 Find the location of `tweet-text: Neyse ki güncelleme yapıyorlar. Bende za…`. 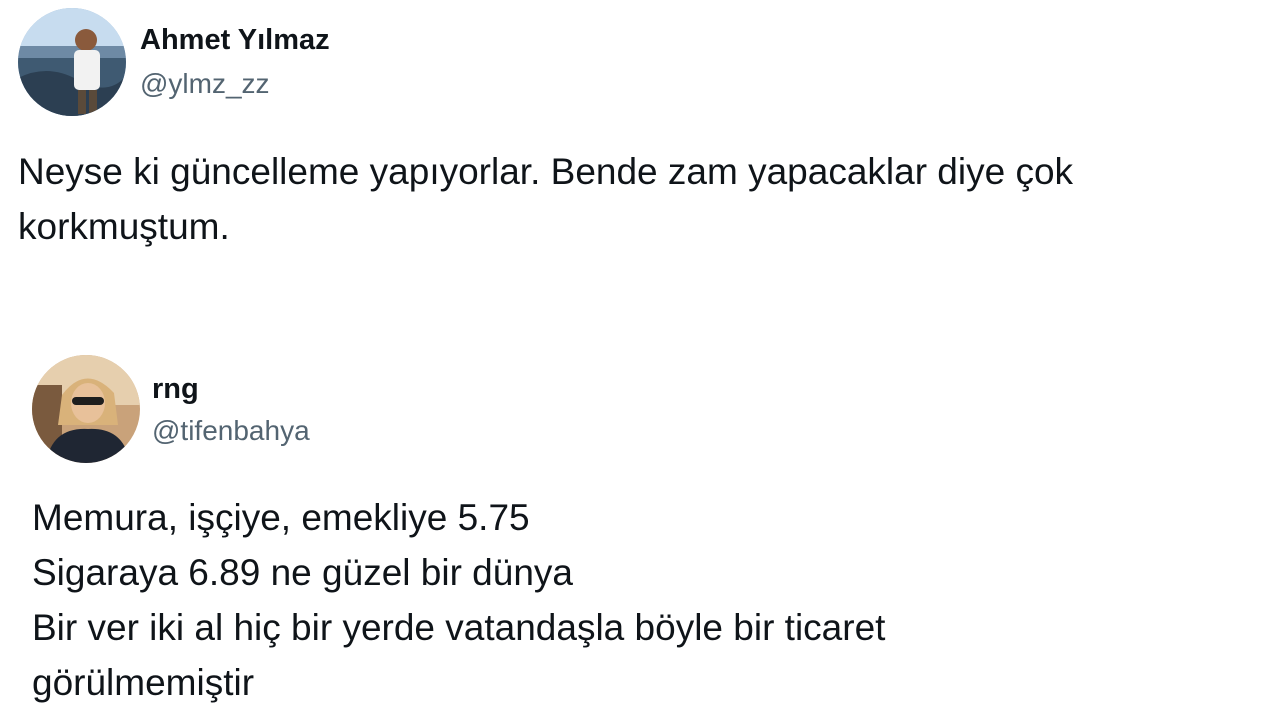

tweet-text: Neyse ki güncelleme yapıyorlar. Bende za… is located at coordinates (628, 199).